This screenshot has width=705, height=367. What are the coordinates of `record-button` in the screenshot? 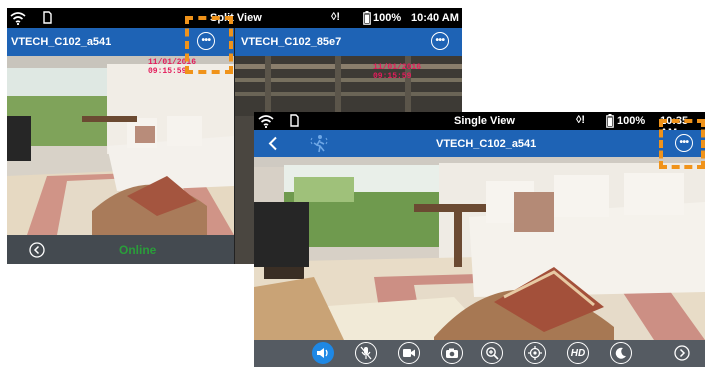 It's located at (409, 353).